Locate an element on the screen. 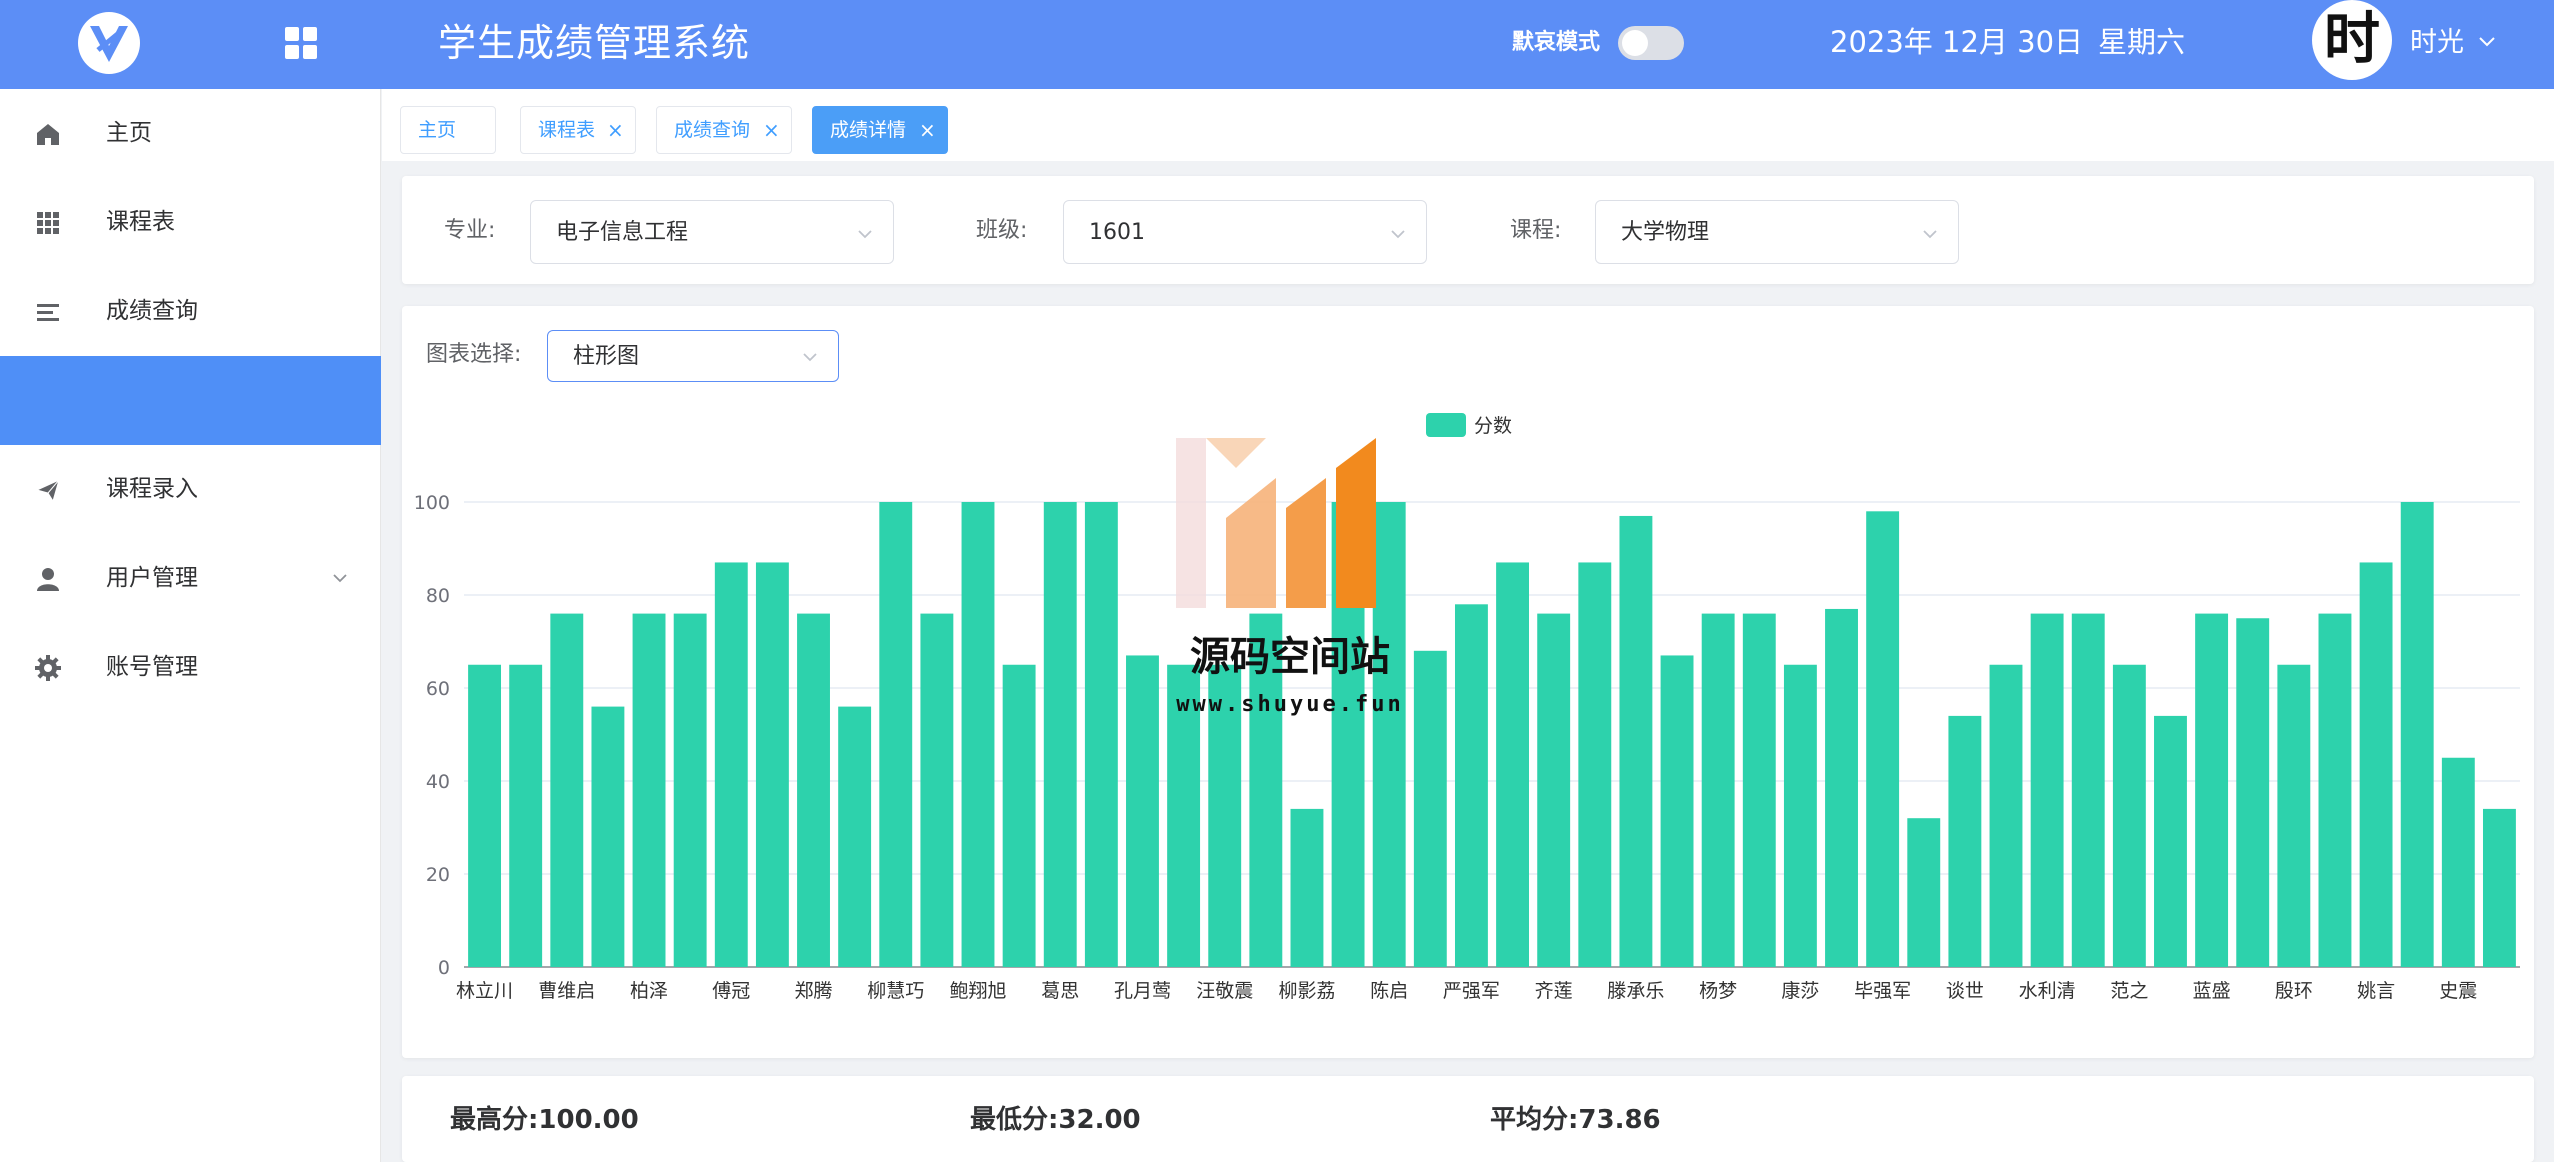  x-tick-label: 林立川 is located at coordinates (484, 991).